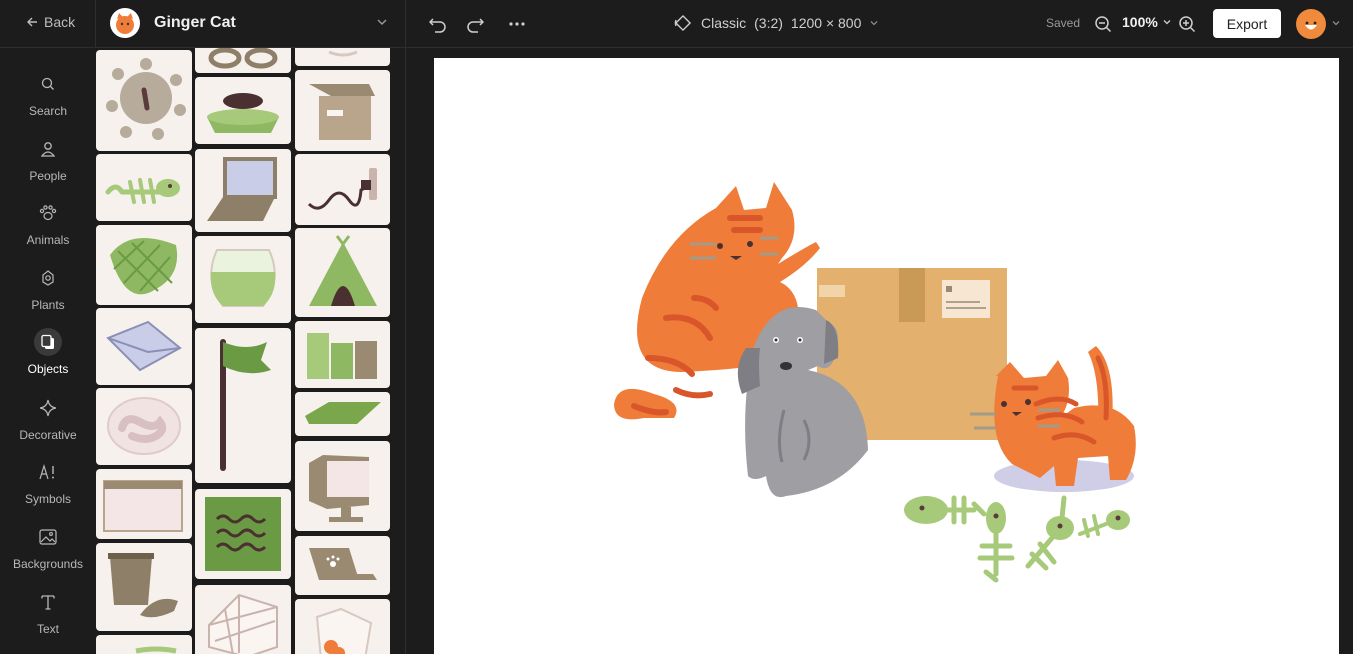 This screenshot has height=654, width=1353. Describe the element at coordinates (48, 537) in the screenshot. I see `image-icon` at that location.